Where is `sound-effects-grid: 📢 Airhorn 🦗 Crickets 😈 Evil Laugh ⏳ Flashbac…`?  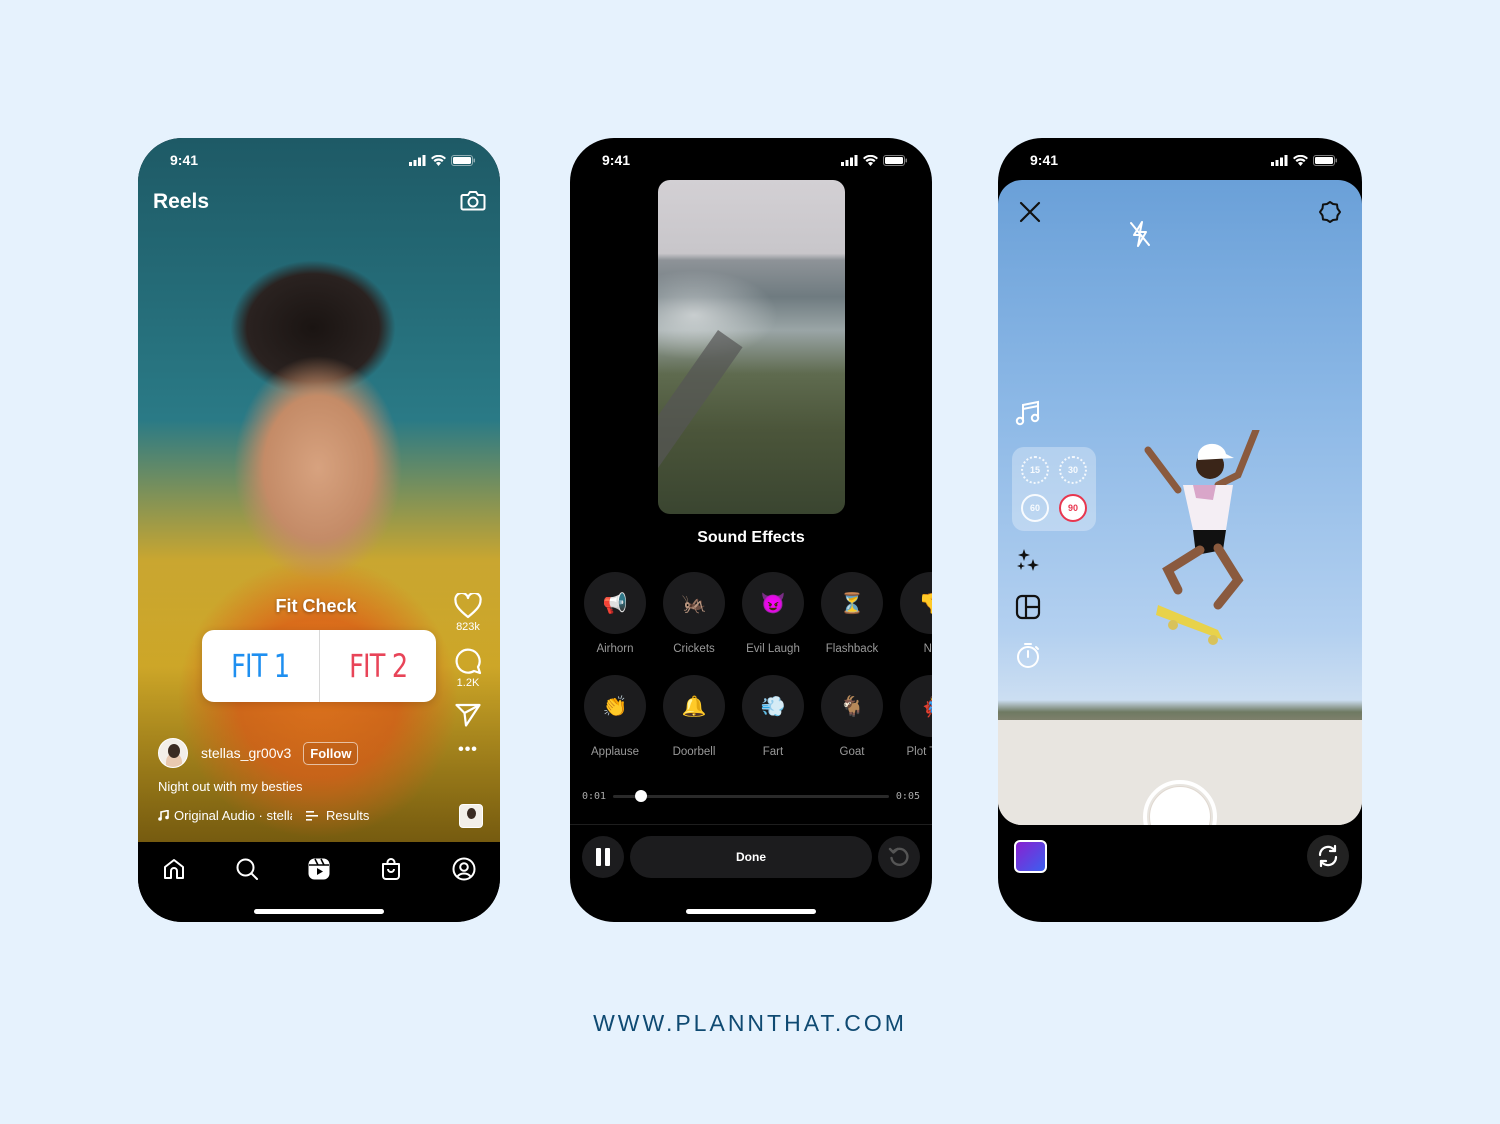
sound-effects-grid: 📢 Airhorn 🦗 Crickets 😈 Evil Laugh ⏳ Flashbac… is located at coordinates (758, 675).